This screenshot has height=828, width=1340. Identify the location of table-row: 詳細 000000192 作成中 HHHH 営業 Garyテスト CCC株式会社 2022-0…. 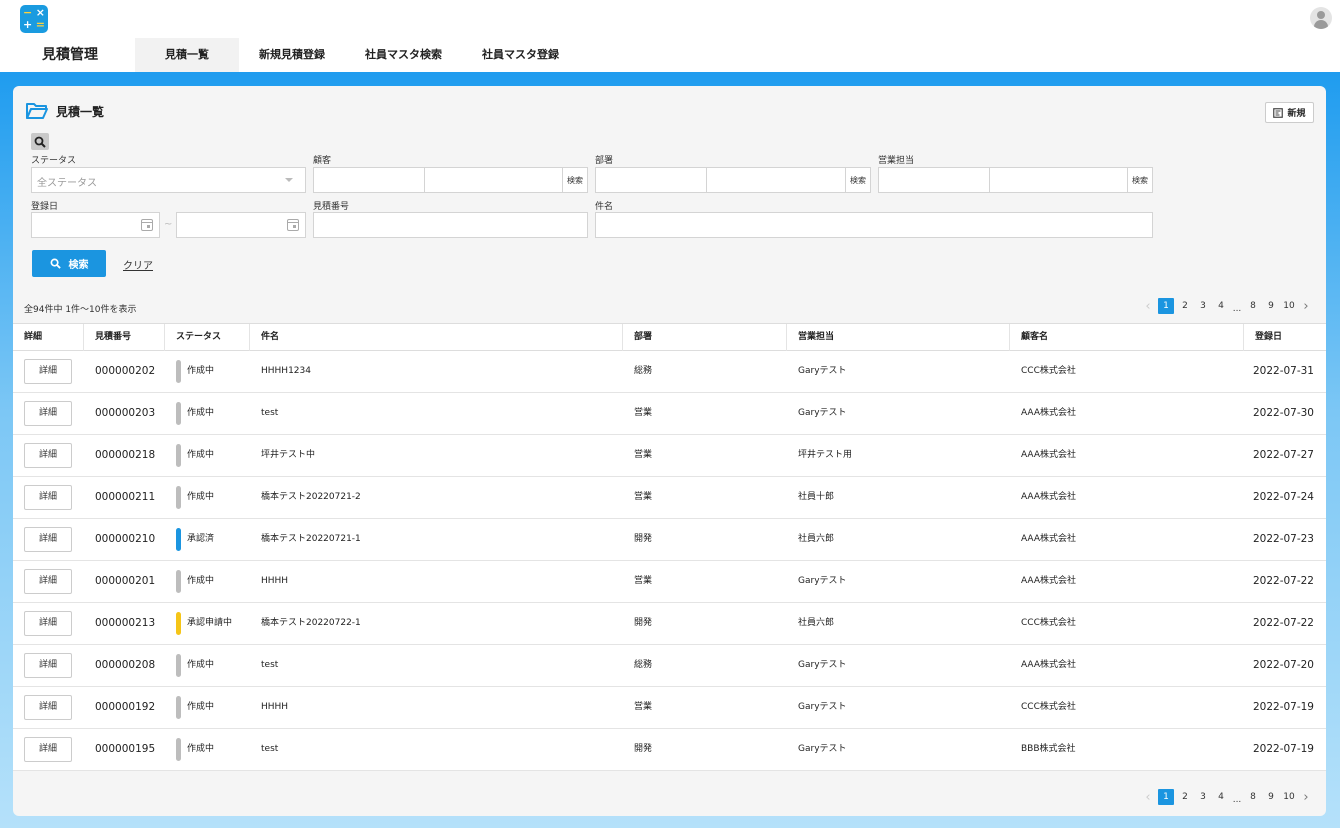
(669, 708).